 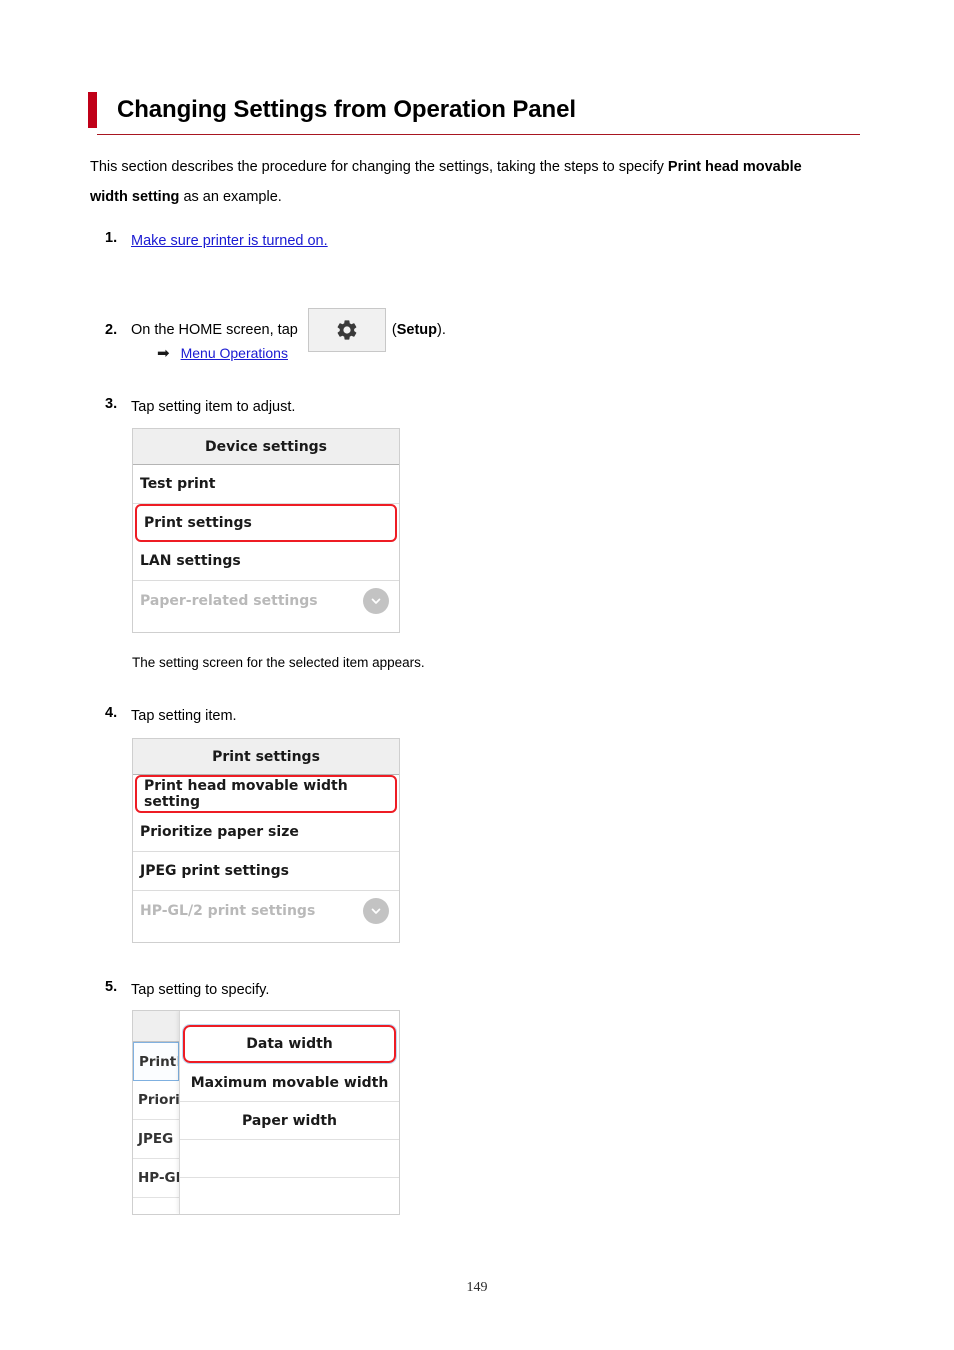 What do you see at coordinates (156, 1026) in the screenshot?
I see `background-list-header` at bounding box center [156, 1026].